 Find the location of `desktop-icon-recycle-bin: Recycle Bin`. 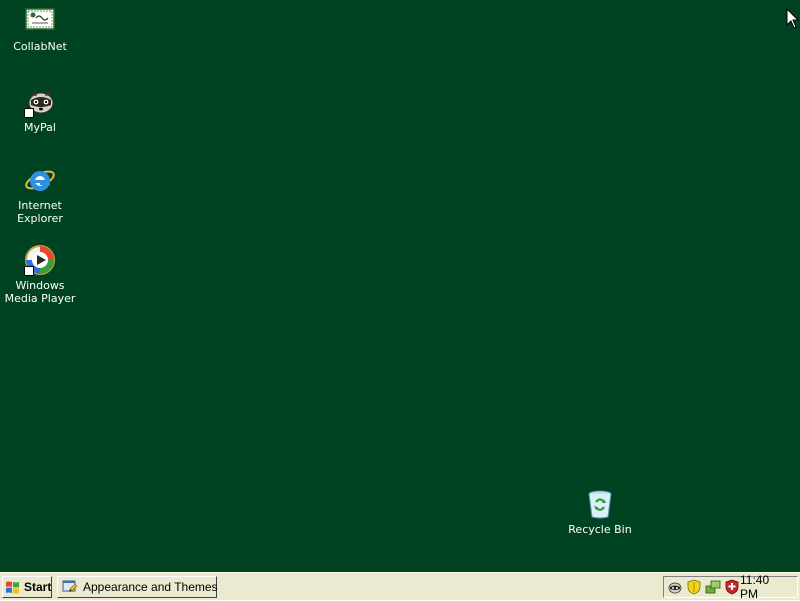

desktop-icon-recycle-bin: Recycle Bin is located at coordinates (600, 512).